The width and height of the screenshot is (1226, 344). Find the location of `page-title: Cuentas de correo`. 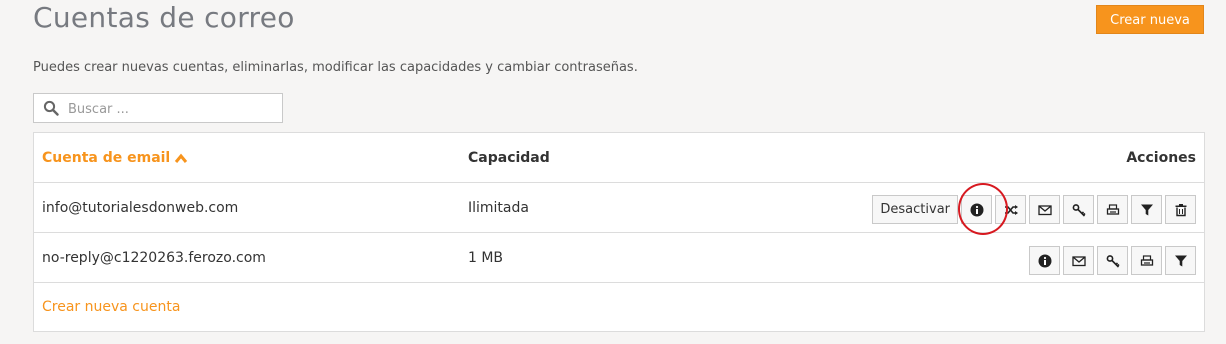

page-title: Cuentas de correo is located at coordinates (164, 17).